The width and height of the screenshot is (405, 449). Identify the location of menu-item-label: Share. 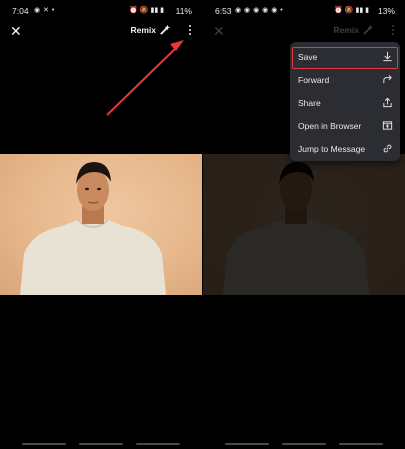
(309, 103).